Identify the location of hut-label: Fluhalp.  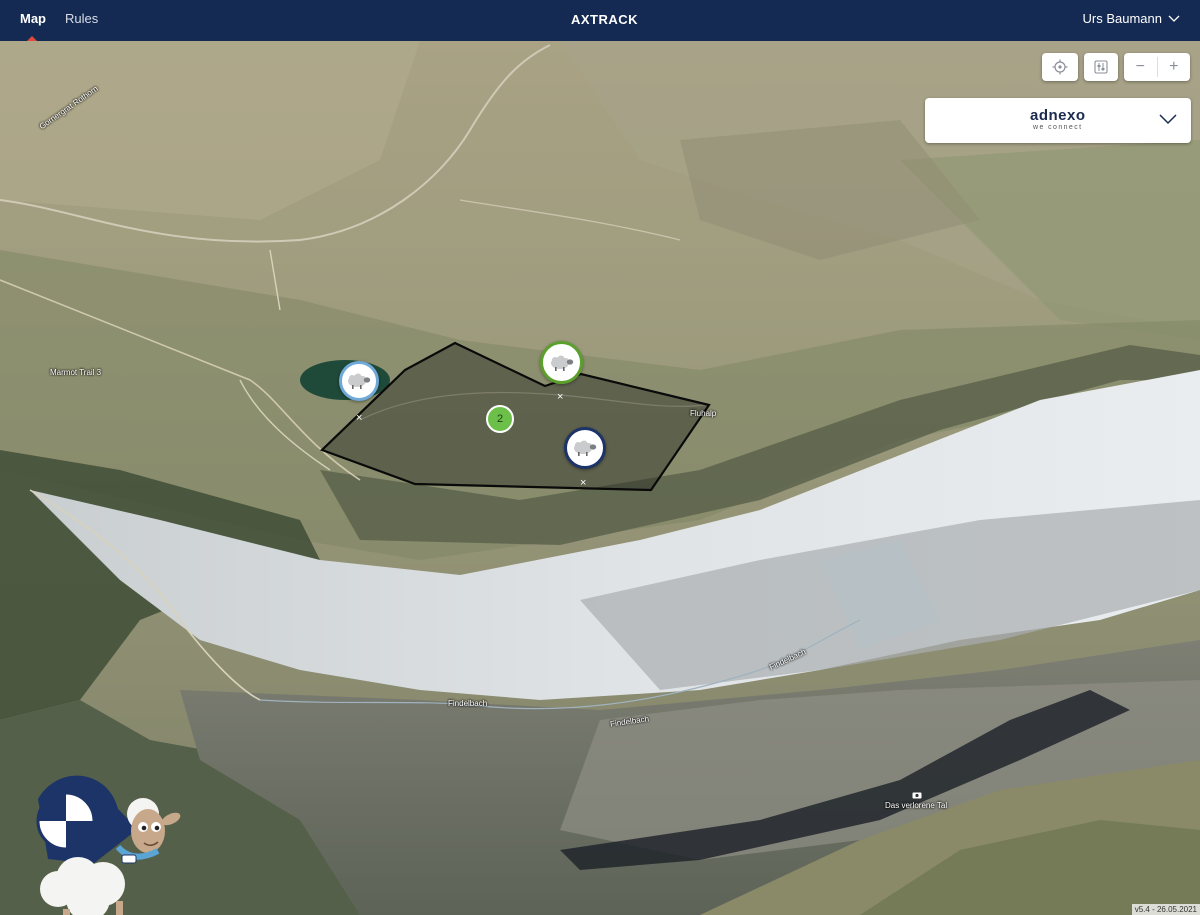
(703, 413).